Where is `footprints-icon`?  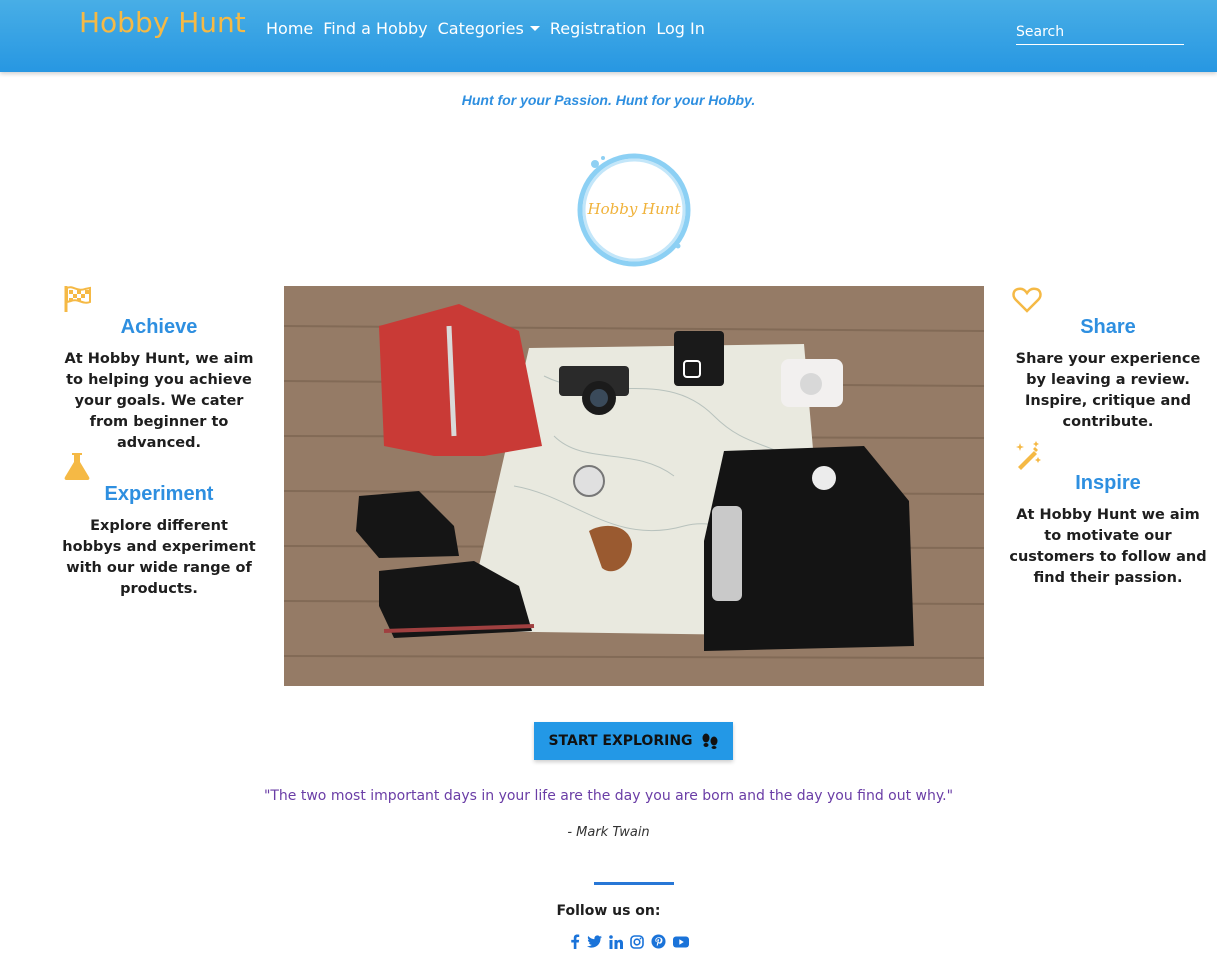
footprints-icon is located at coordinates (710, 741).